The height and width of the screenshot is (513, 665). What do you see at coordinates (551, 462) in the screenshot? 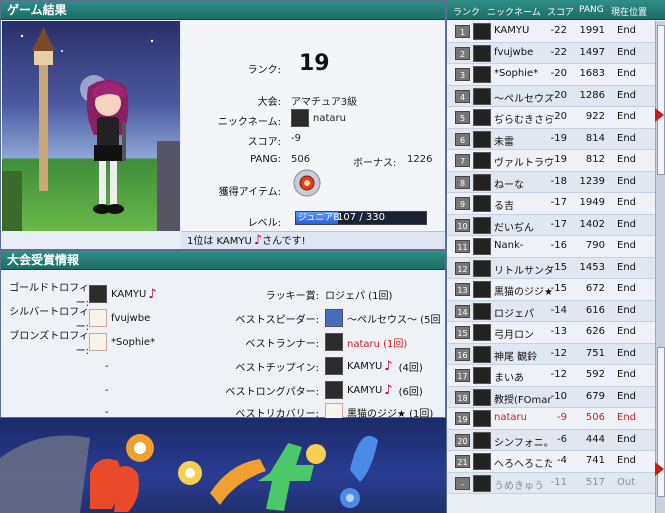
I see `table-row: 21 へろへろこたろ -4 741 End` at bounding box center [551, 462].